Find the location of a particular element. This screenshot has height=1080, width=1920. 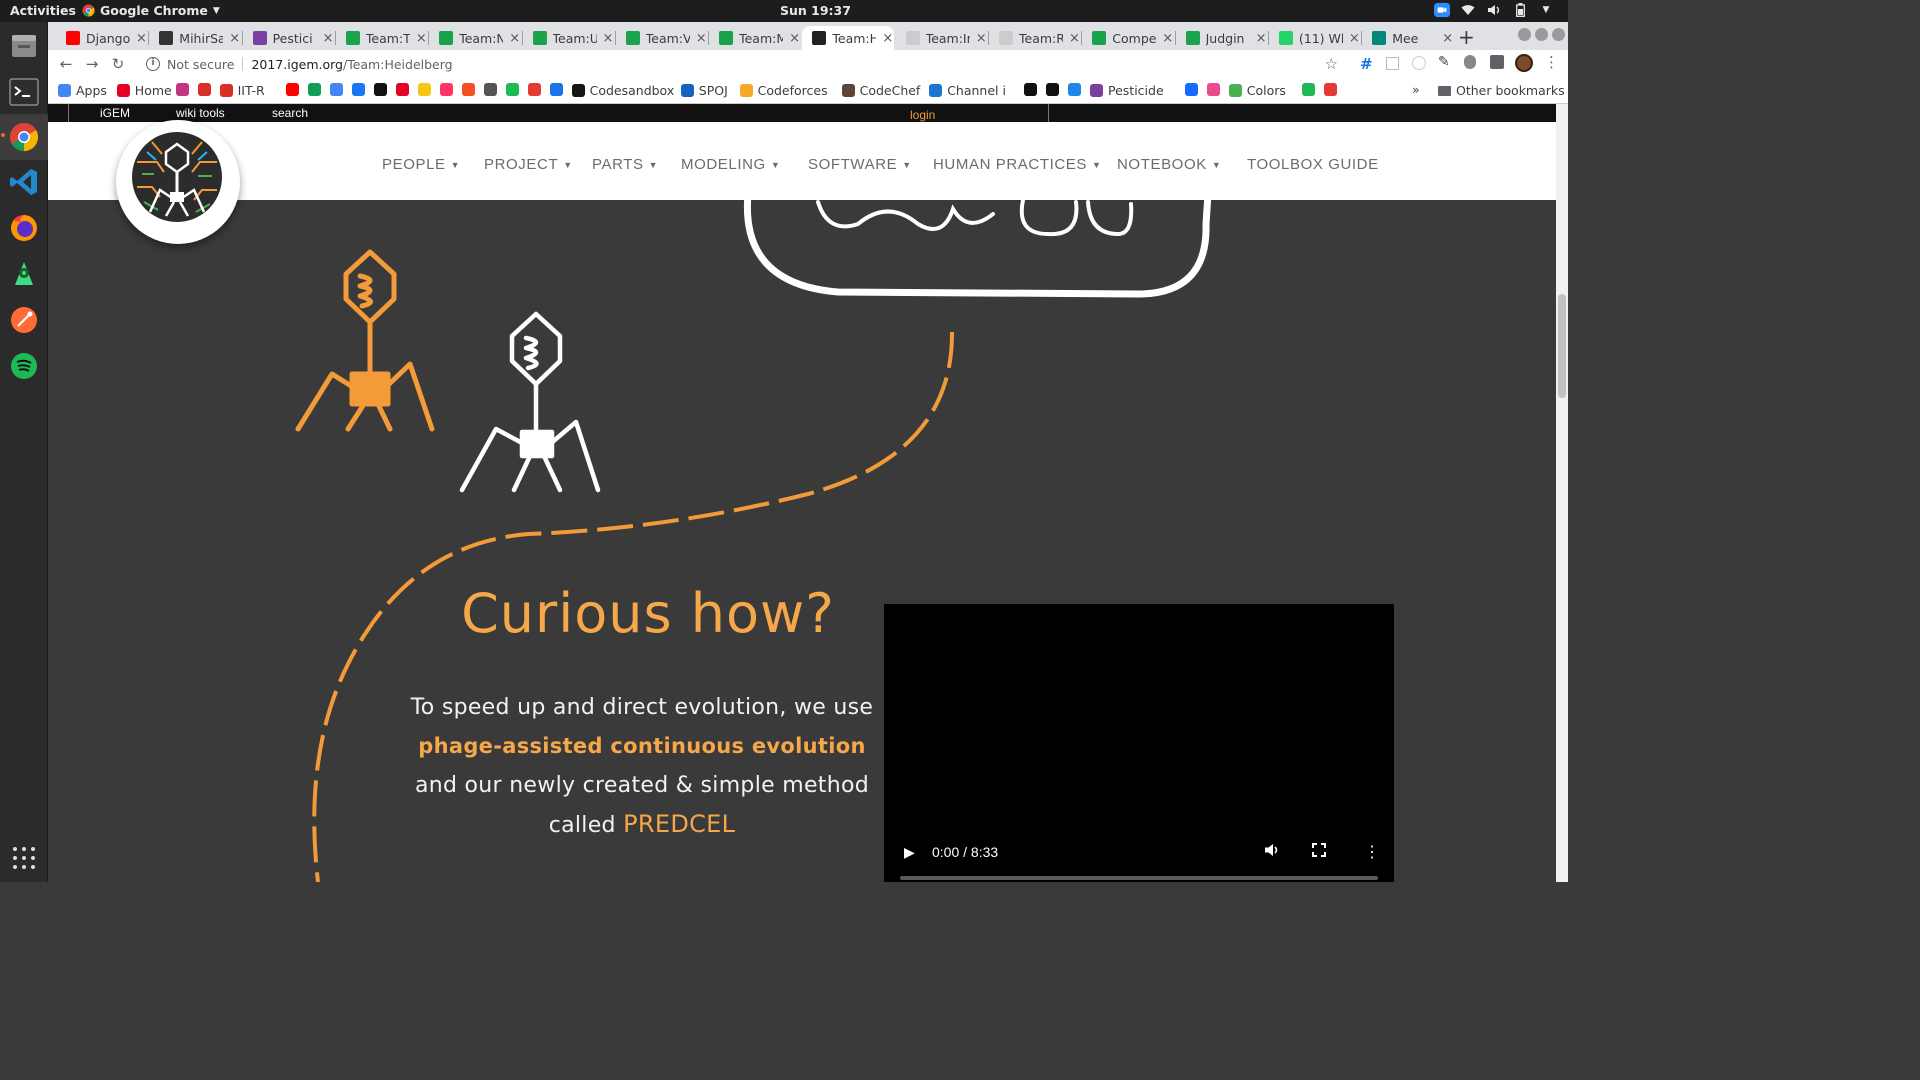

bookmark-item: Colors is located at coordinates (1257, 90).